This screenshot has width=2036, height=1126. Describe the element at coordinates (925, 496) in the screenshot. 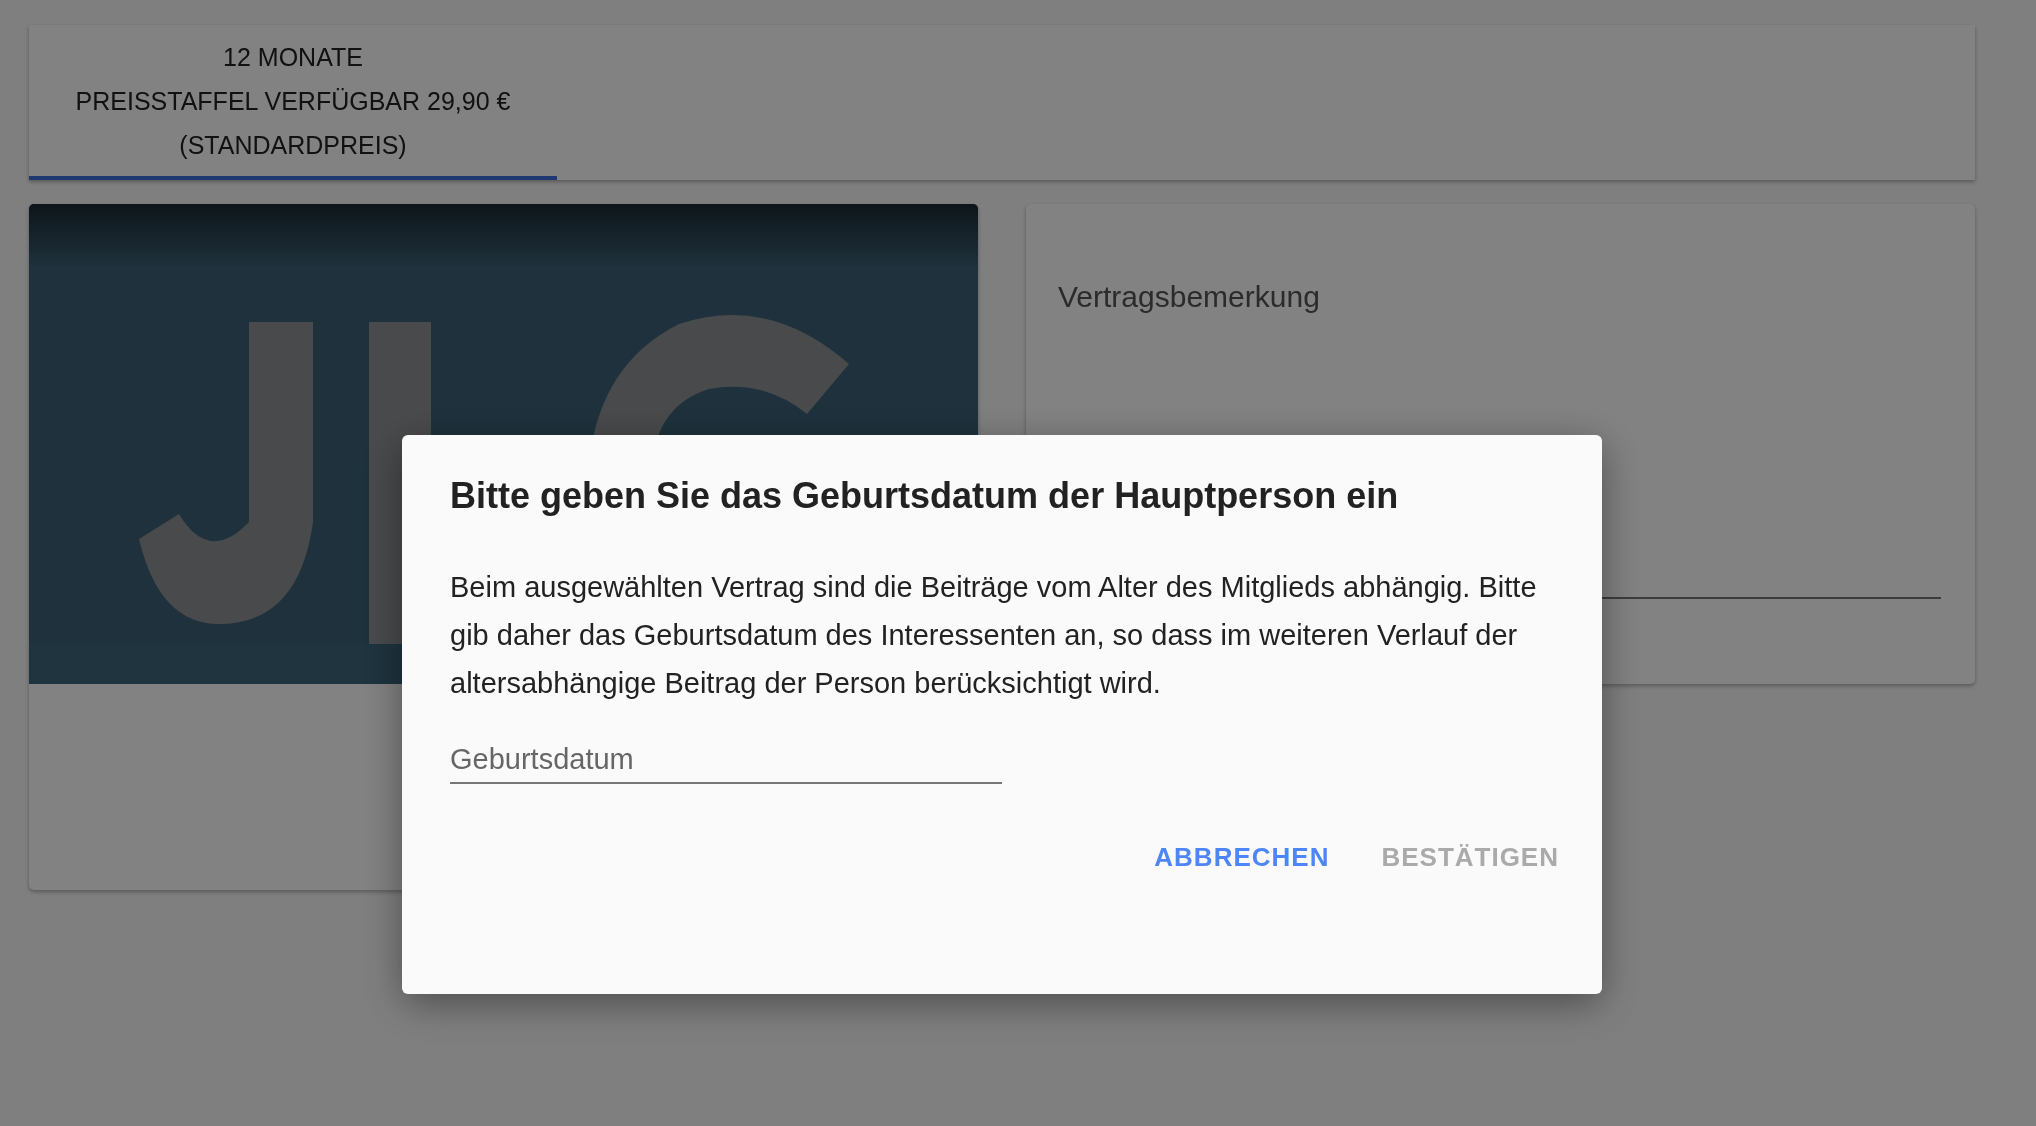

I see `dialog-title: Bitte geben Sie das Geburtsdatum der Hauptperson ein` at that location.